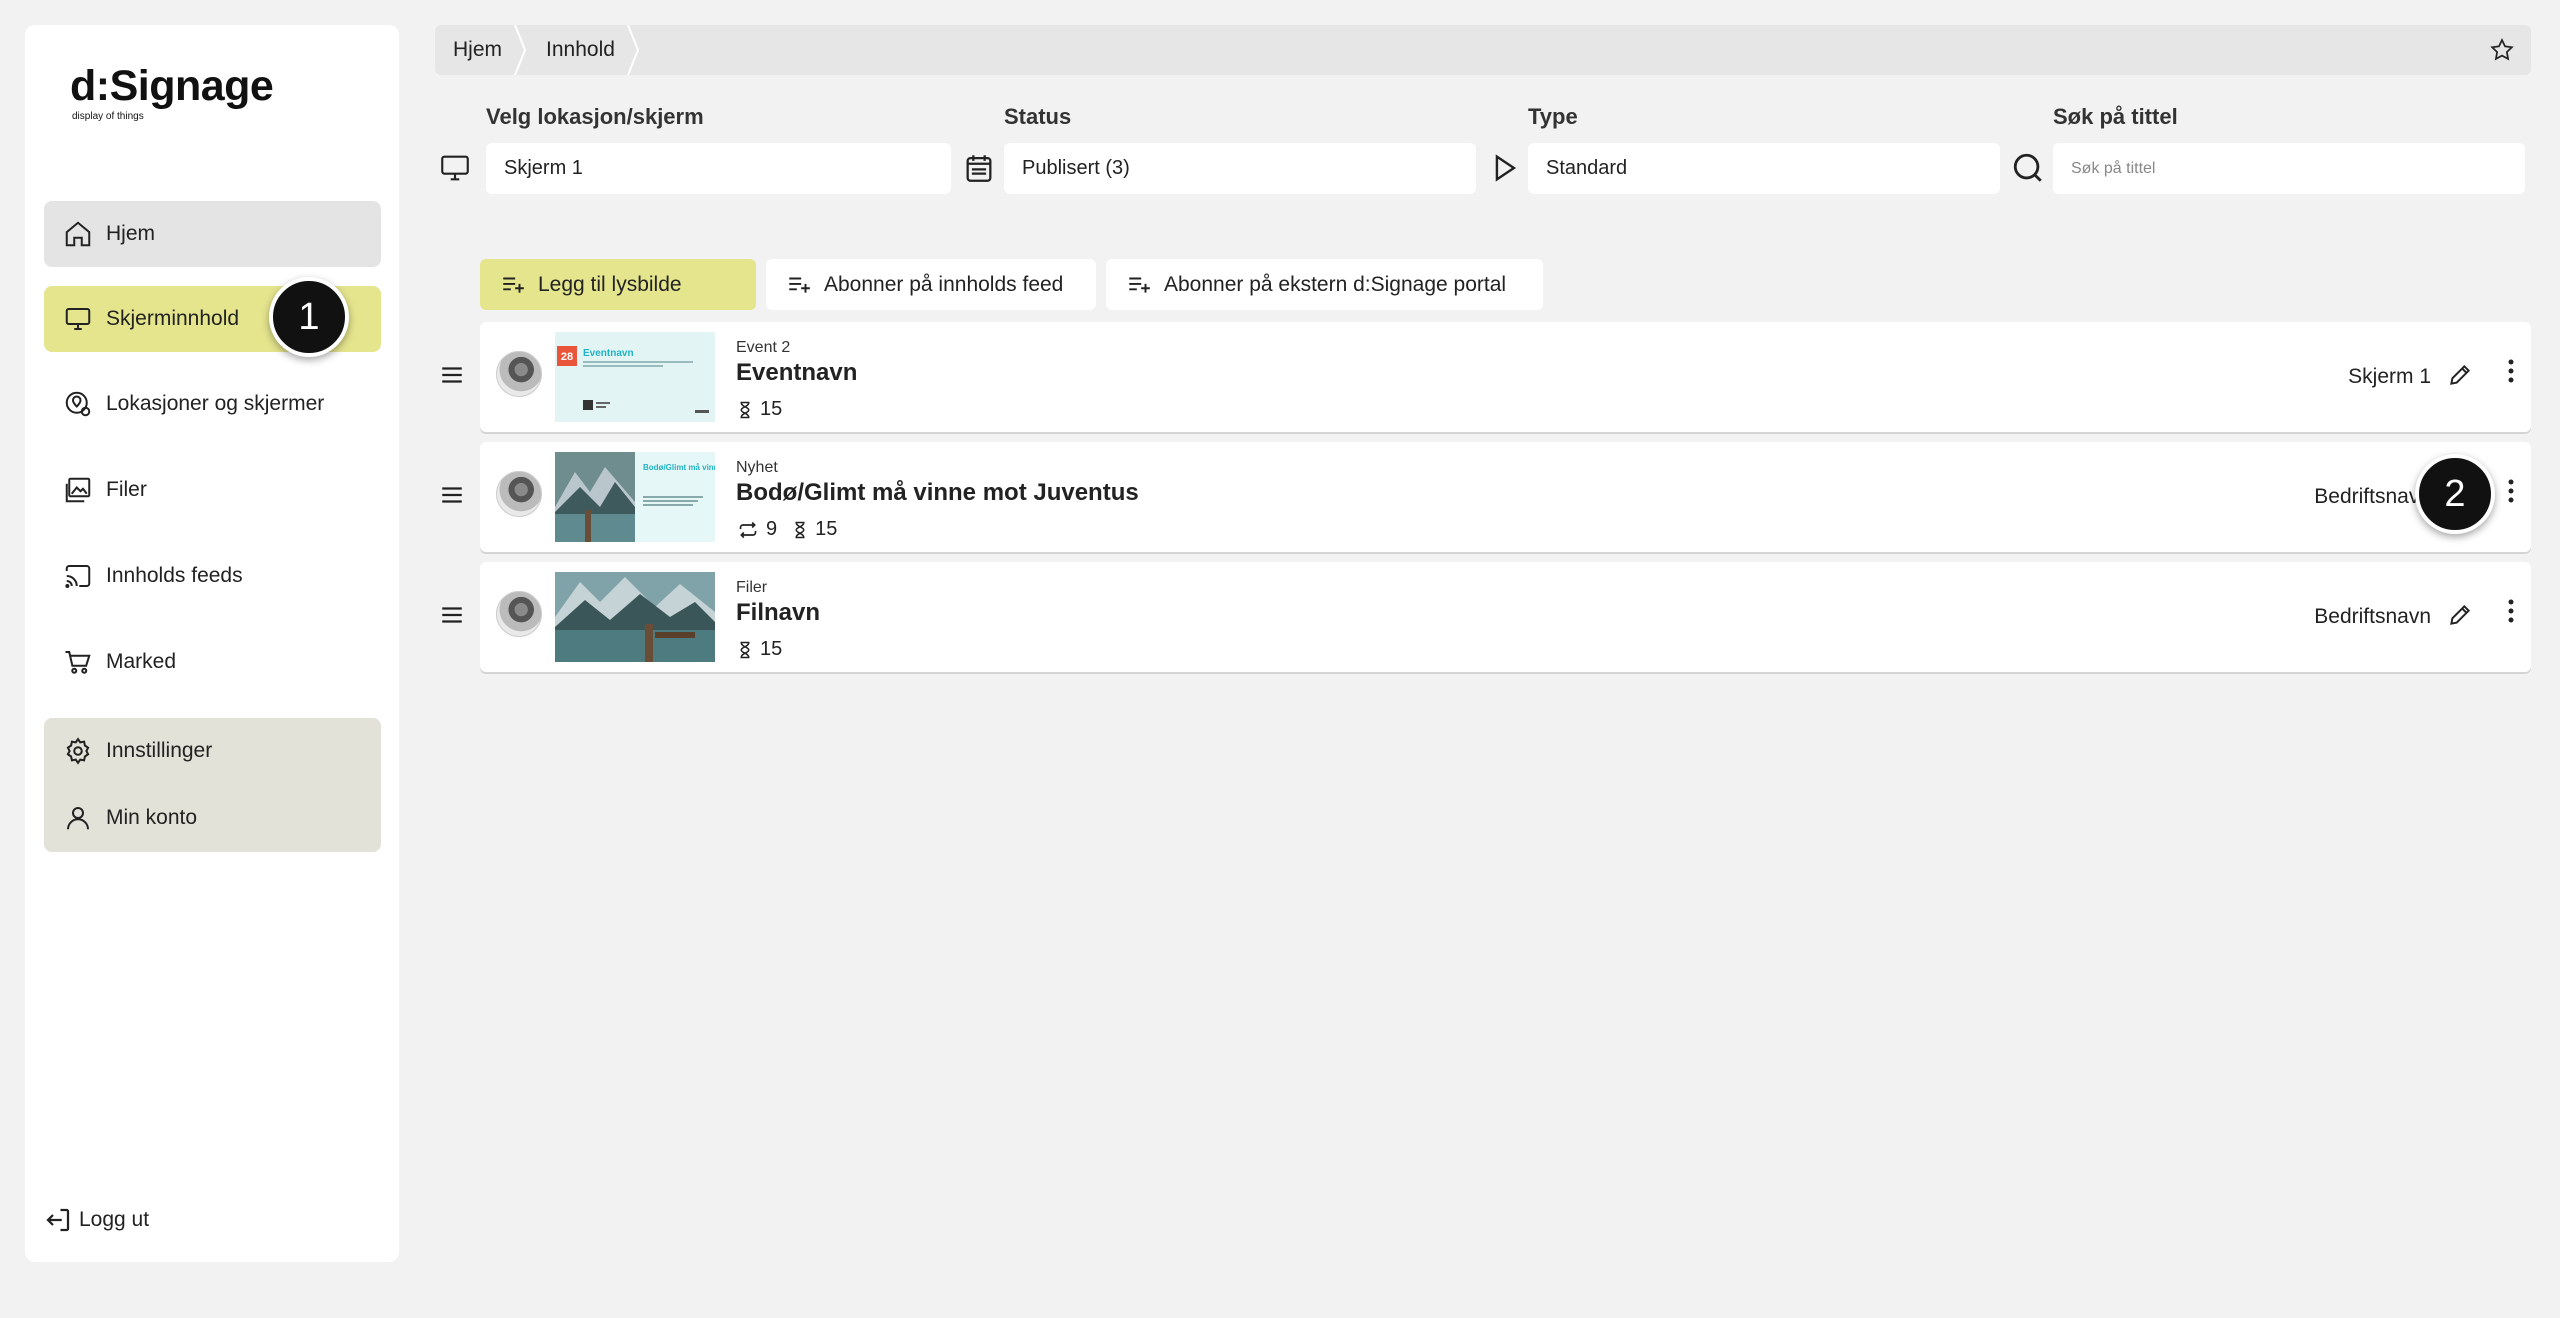 The width and height of the screenshot is (2560, 1318). I want to click on row-title: Eventnavn, so click(797, 372).